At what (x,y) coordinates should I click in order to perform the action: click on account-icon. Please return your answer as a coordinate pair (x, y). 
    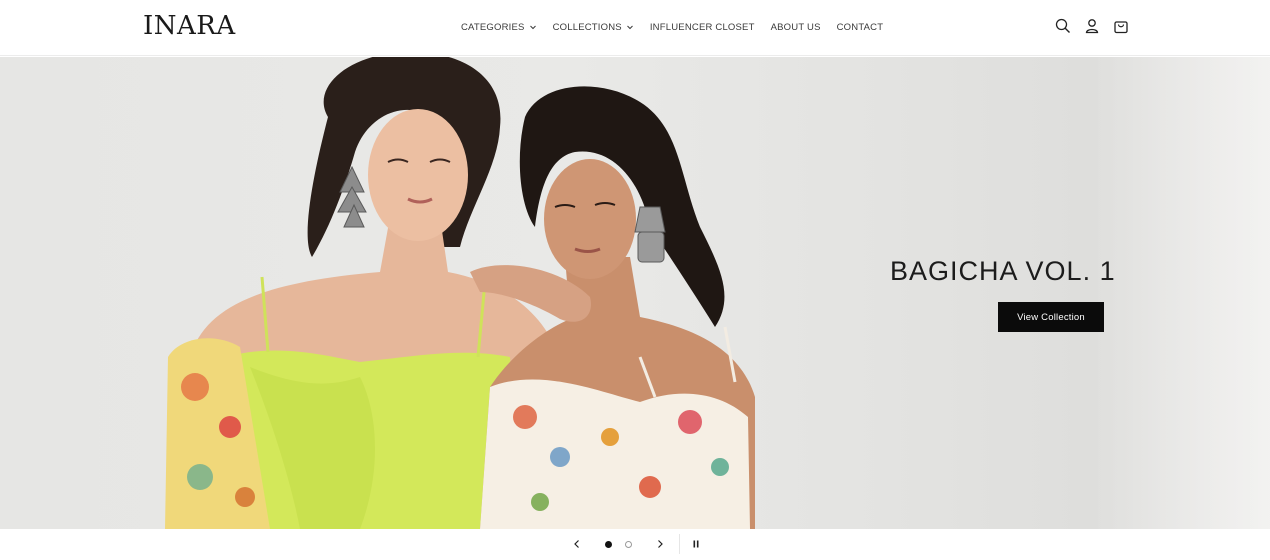
    Looking at the image, I should click on (1092, 26).